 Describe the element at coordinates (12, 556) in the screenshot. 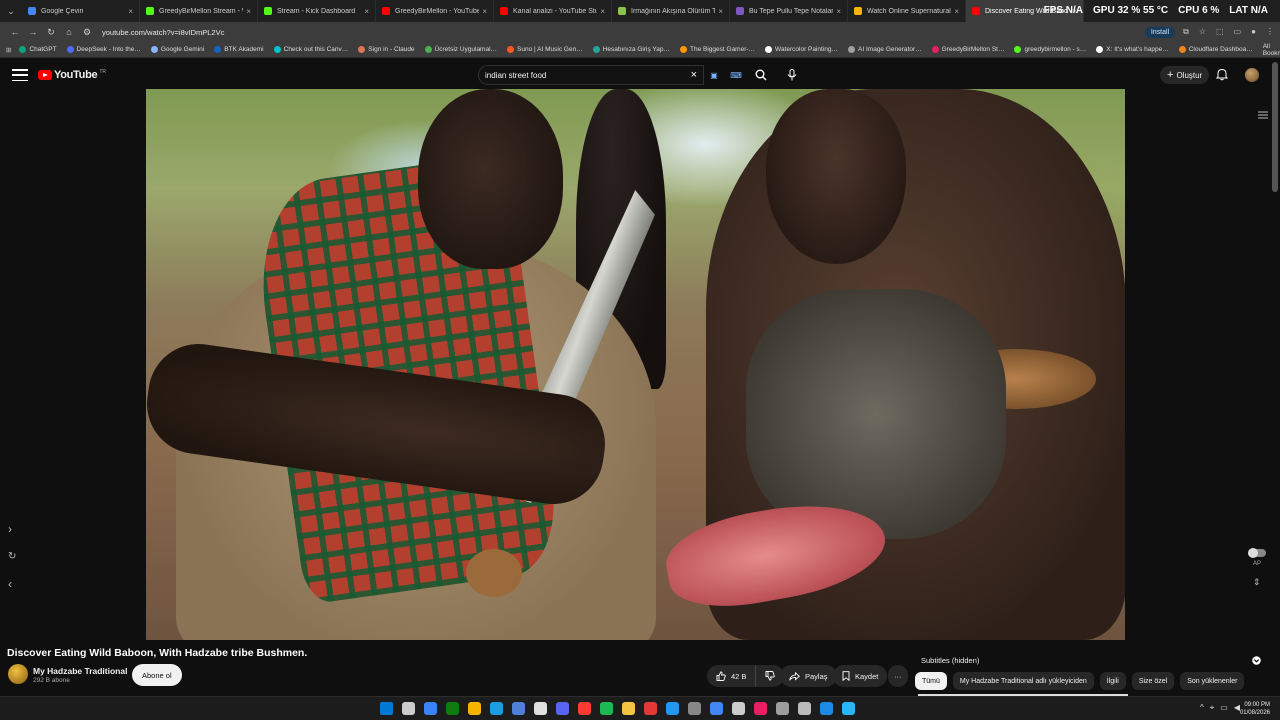

I see `replay-icon: ↻` at that location.